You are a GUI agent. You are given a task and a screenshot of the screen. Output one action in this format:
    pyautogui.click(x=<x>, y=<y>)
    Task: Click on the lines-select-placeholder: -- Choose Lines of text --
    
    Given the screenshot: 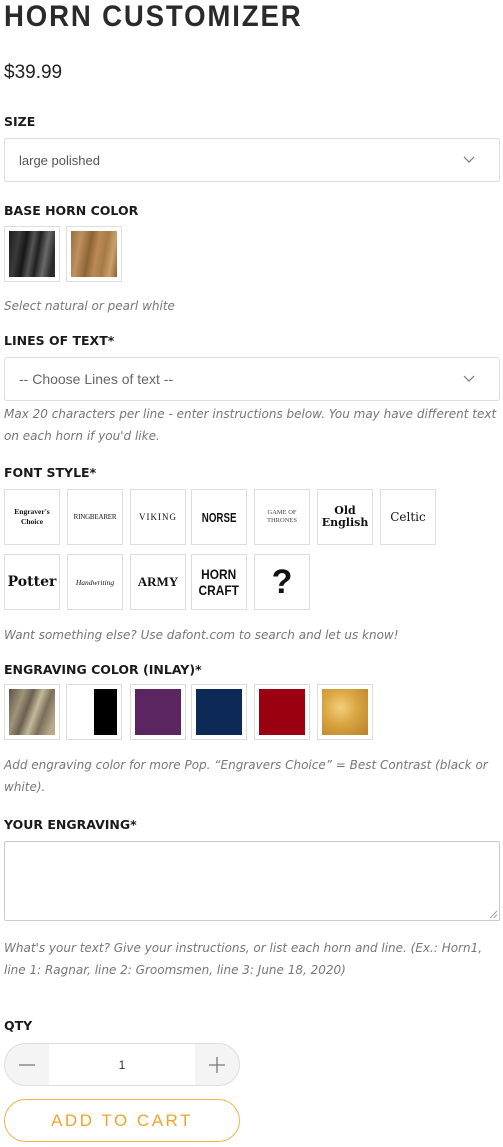 What is the action you would take?
    pyautogui.click(x=96, y=379)
    